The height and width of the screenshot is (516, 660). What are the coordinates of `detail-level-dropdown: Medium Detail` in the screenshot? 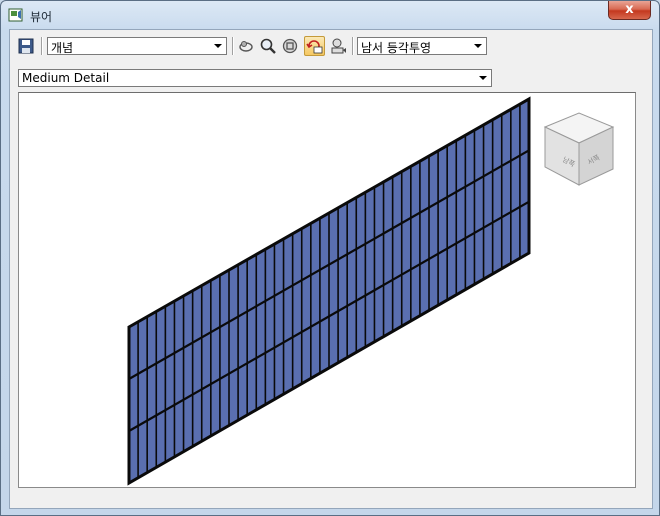 It's located at (255, 78).